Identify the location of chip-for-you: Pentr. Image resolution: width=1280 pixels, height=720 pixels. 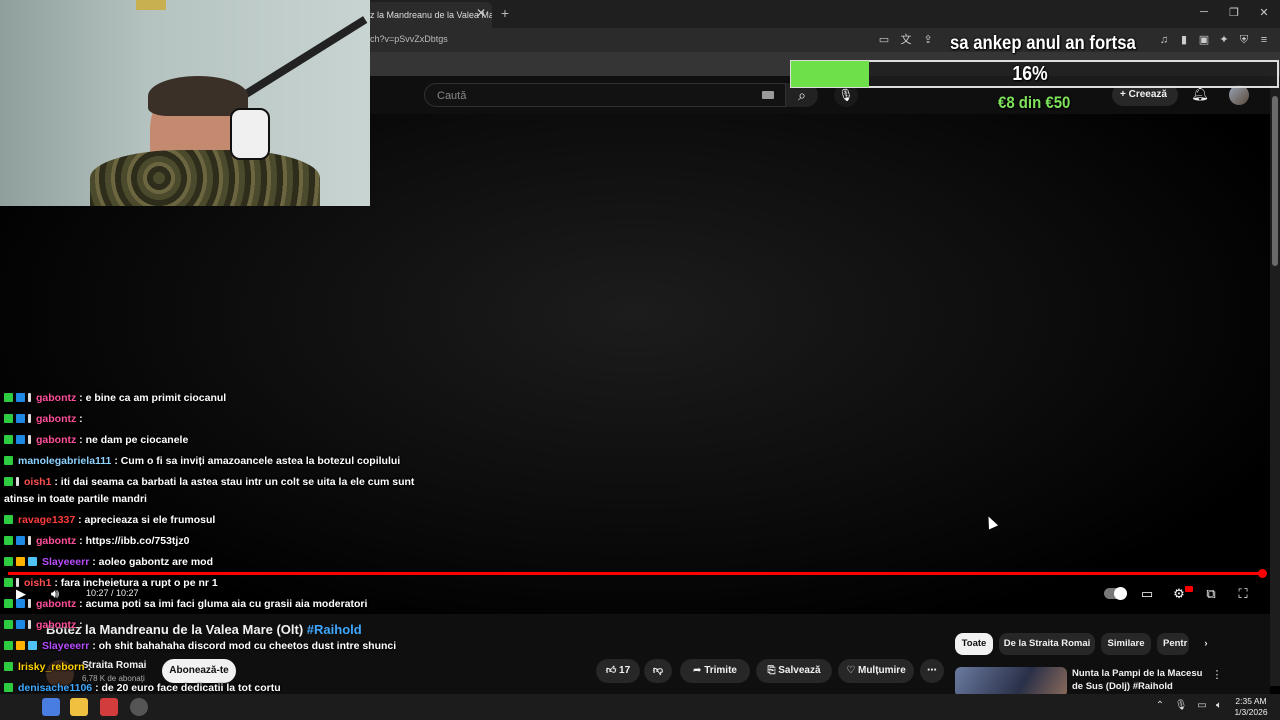
(1173, 644).